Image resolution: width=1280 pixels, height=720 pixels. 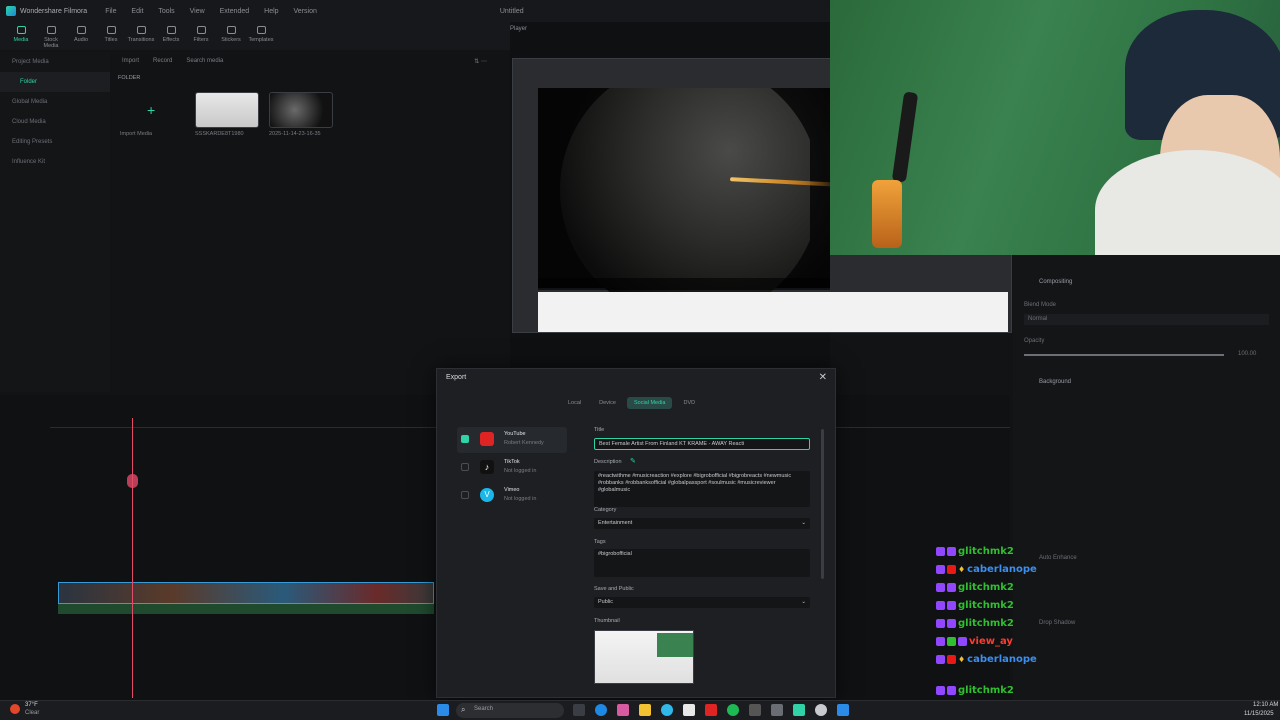 I want to click on chevron-down-icon: ⌄, so click(x=803, y=602).